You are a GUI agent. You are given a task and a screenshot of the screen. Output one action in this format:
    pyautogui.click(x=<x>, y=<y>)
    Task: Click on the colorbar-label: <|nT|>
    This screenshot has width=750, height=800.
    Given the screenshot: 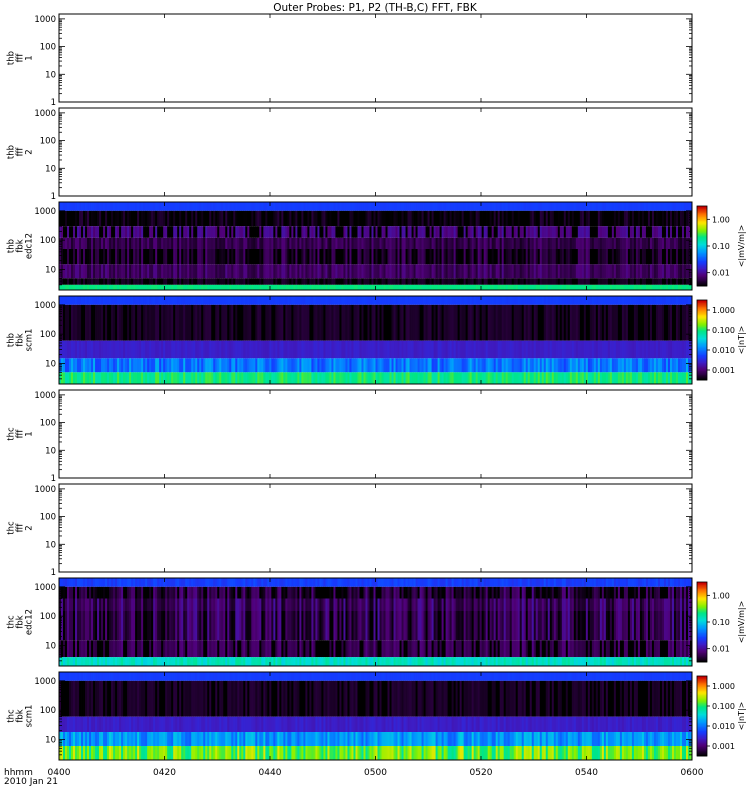 What is the action you would take?
    pyautogui.click(x=741, y=340)
    